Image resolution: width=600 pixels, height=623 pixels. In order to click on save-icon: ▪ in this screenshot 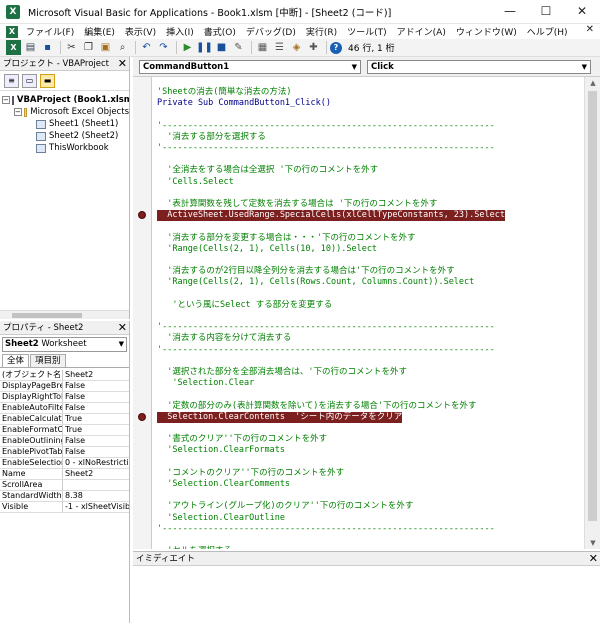, I will do `click(47, 47)`.